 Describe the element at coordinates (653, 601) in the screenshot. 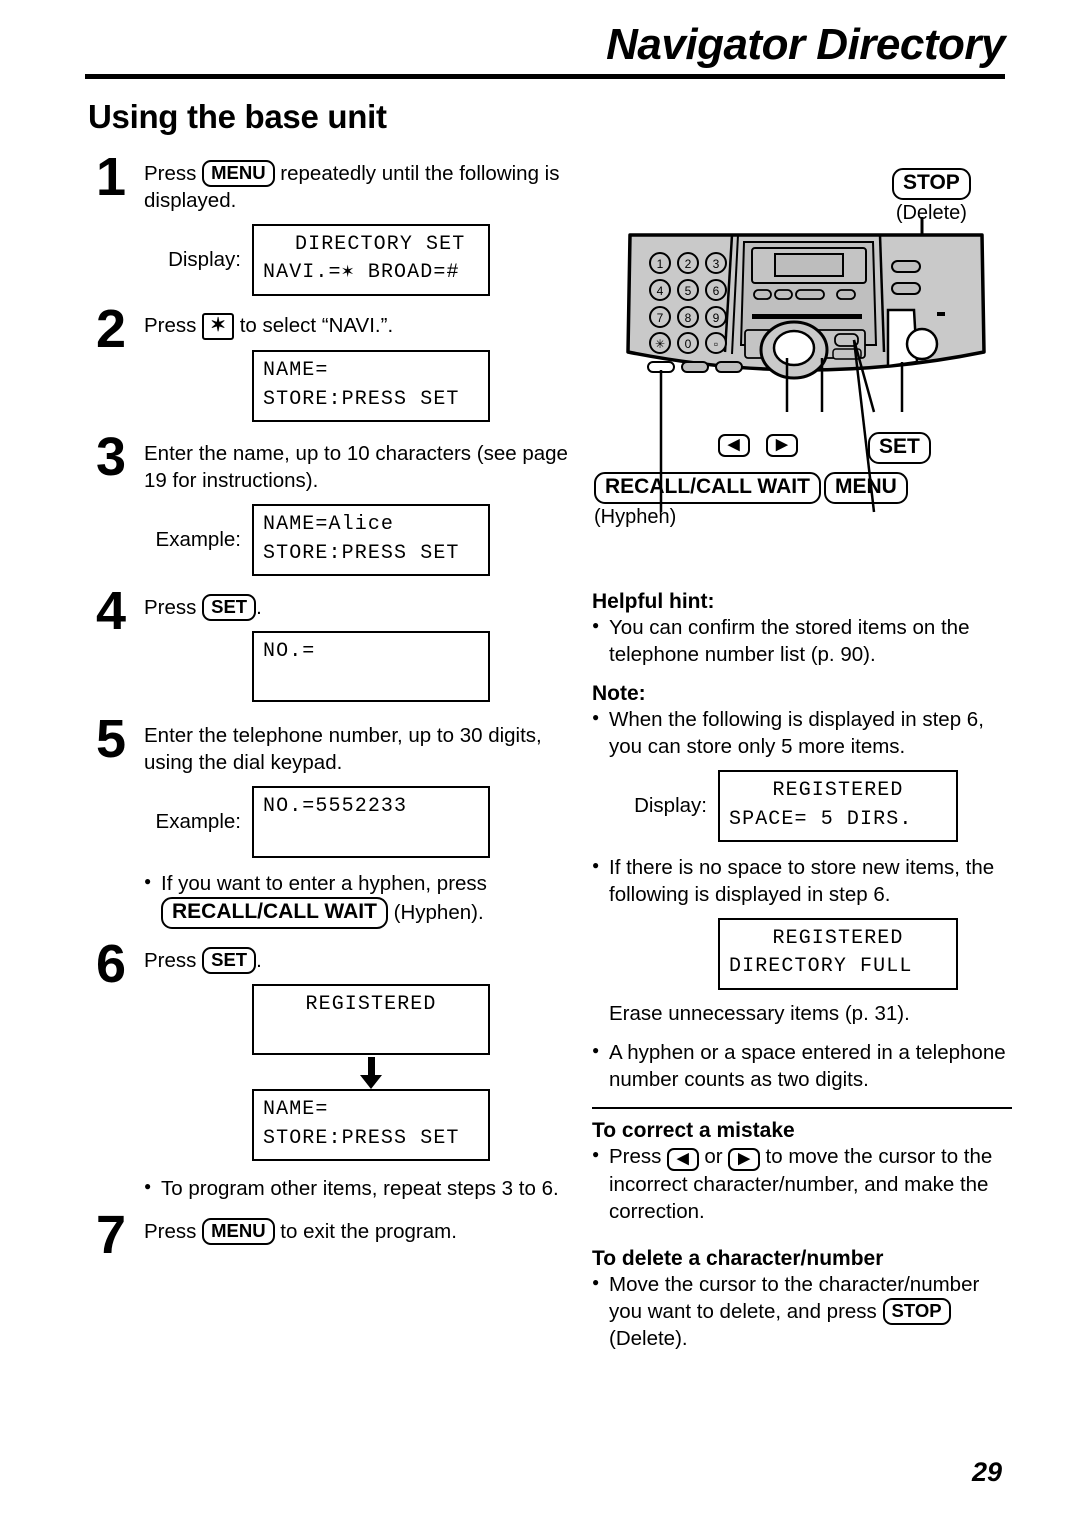

I see `helpful-hint-heading: Helpful hint:` at that location.